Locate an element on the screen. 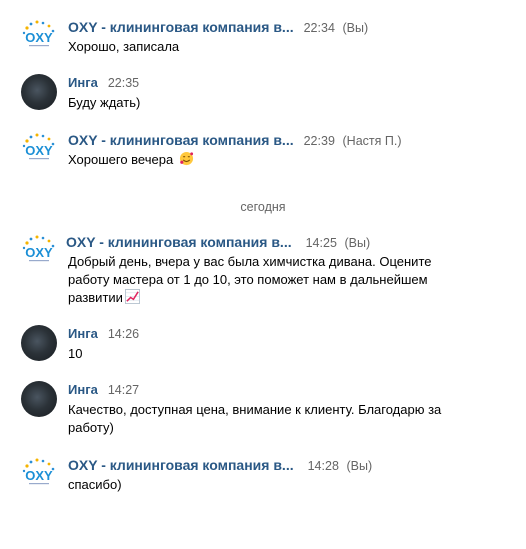 The height and width of the screenshot is (549, 526). message-text: Хорошего вечера is located at coordinates (263, 161).